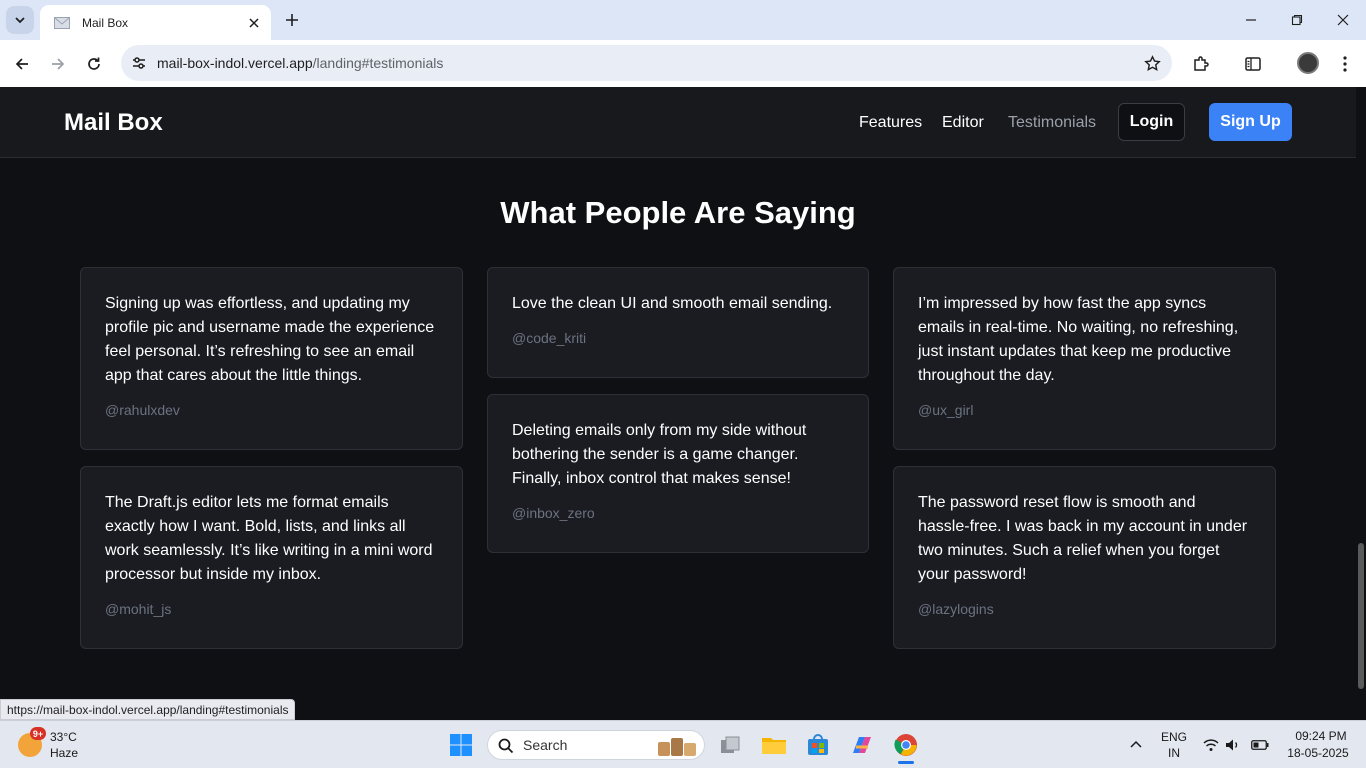 The width and height of the screenshot is (1366, 768). I want to click on folder-icon, so click(774, 746).